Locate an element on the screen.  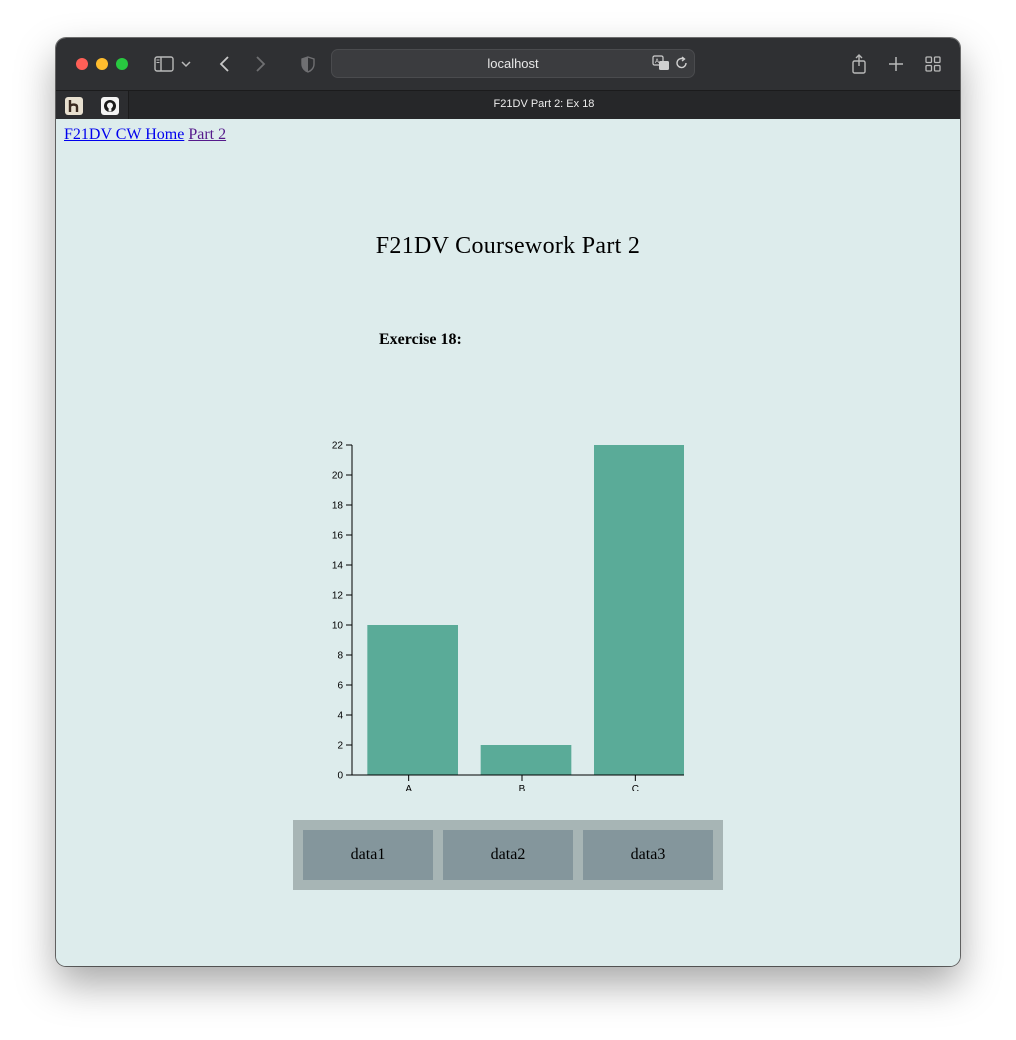
bar-B is located at coordinates (526, 760).